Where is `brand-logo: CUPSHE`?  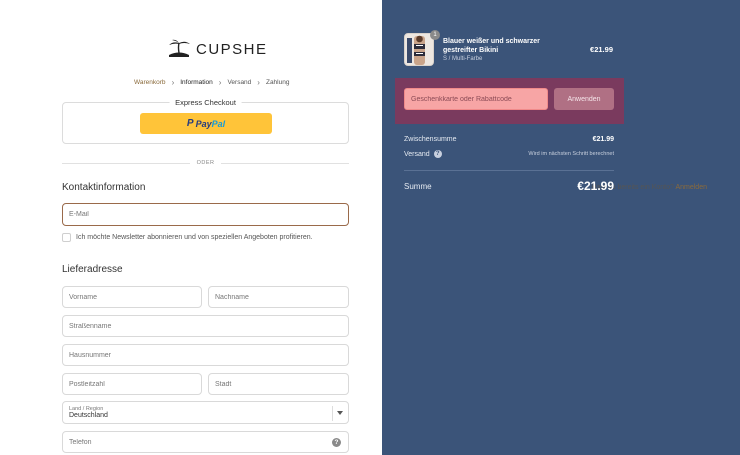 brand-logo: CUPSHE is located at coordinates (217, 49).